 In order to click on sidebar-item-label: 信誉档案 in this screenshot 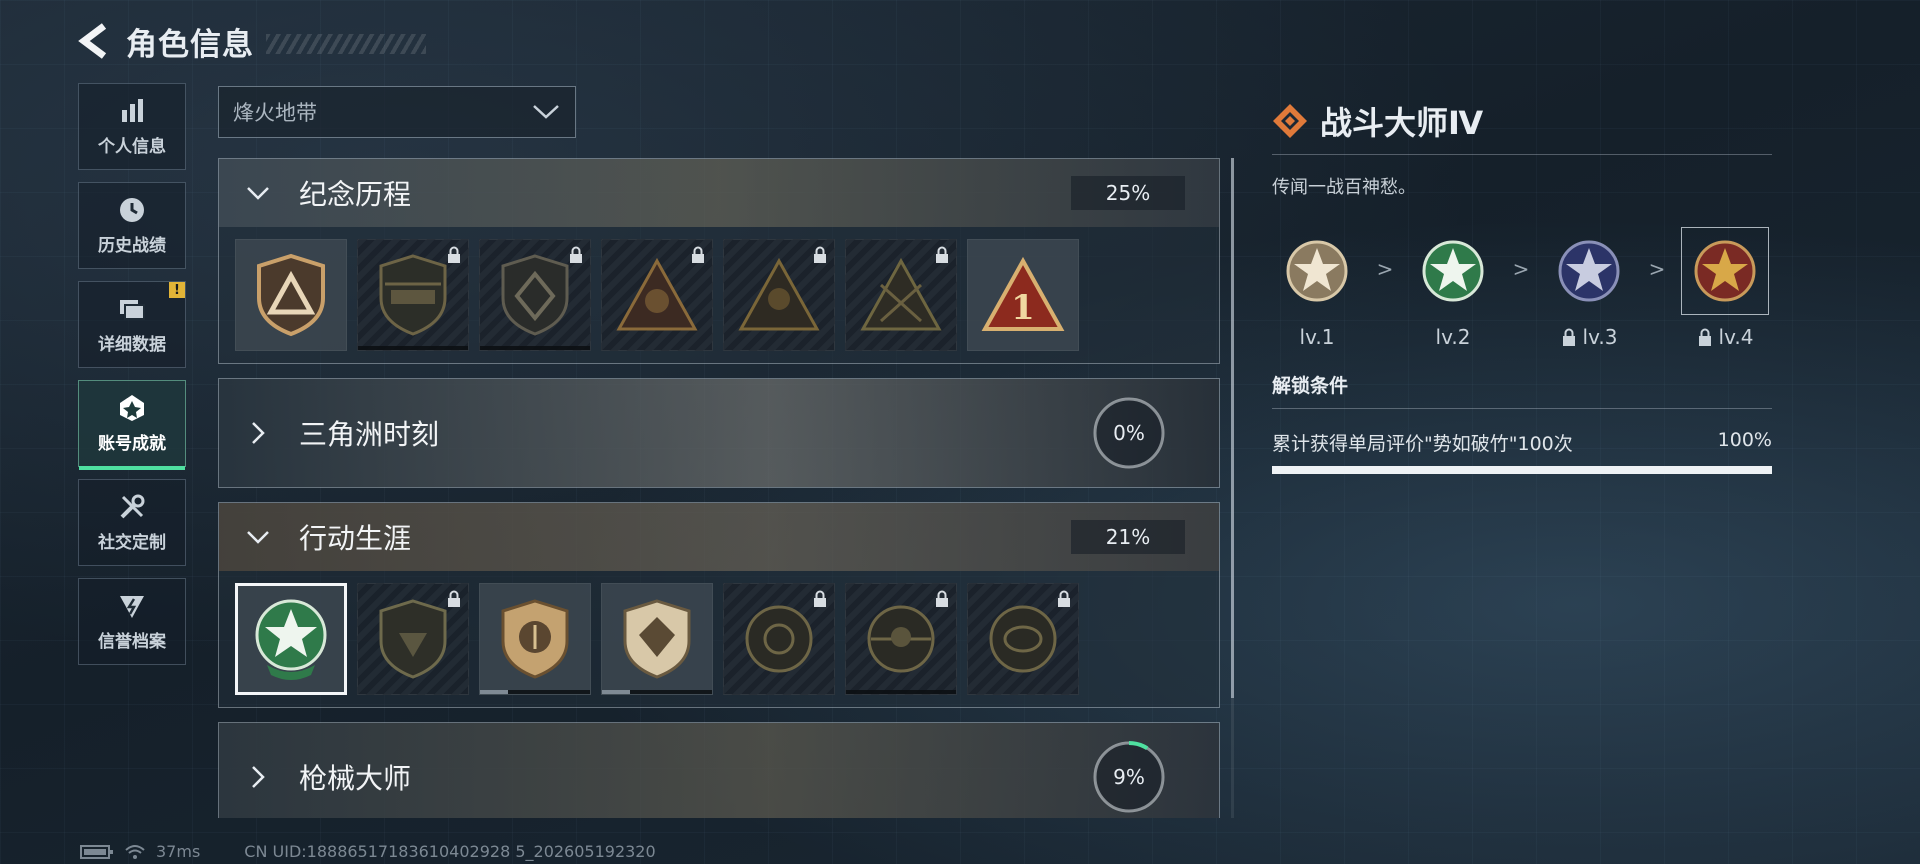, I will do `click(132, 642)`.